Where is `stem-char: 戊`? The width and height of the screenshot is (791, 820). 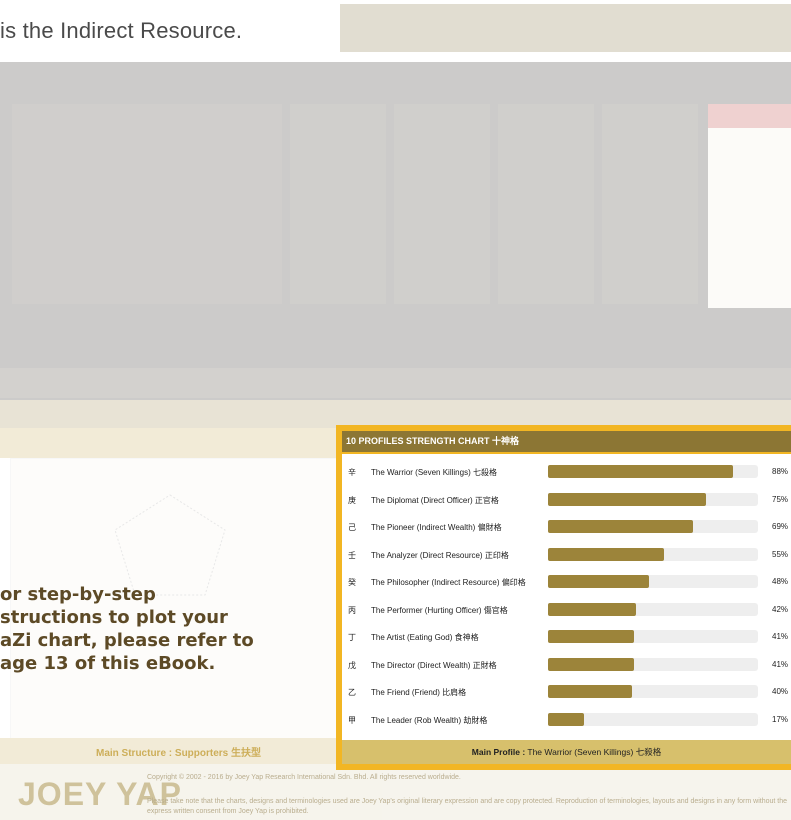 stem-char: 戊 is located at coordinates (352, 665).